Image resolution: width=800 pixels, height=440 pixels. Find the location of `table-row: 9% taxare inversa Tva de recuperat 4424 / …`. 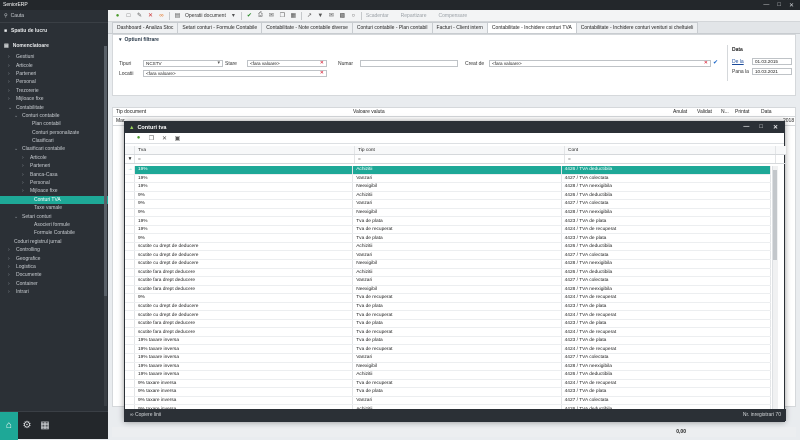

table-row: 9% taxare inversa Tva de recuperat 4424 / … is located at coordinates (448, 384).